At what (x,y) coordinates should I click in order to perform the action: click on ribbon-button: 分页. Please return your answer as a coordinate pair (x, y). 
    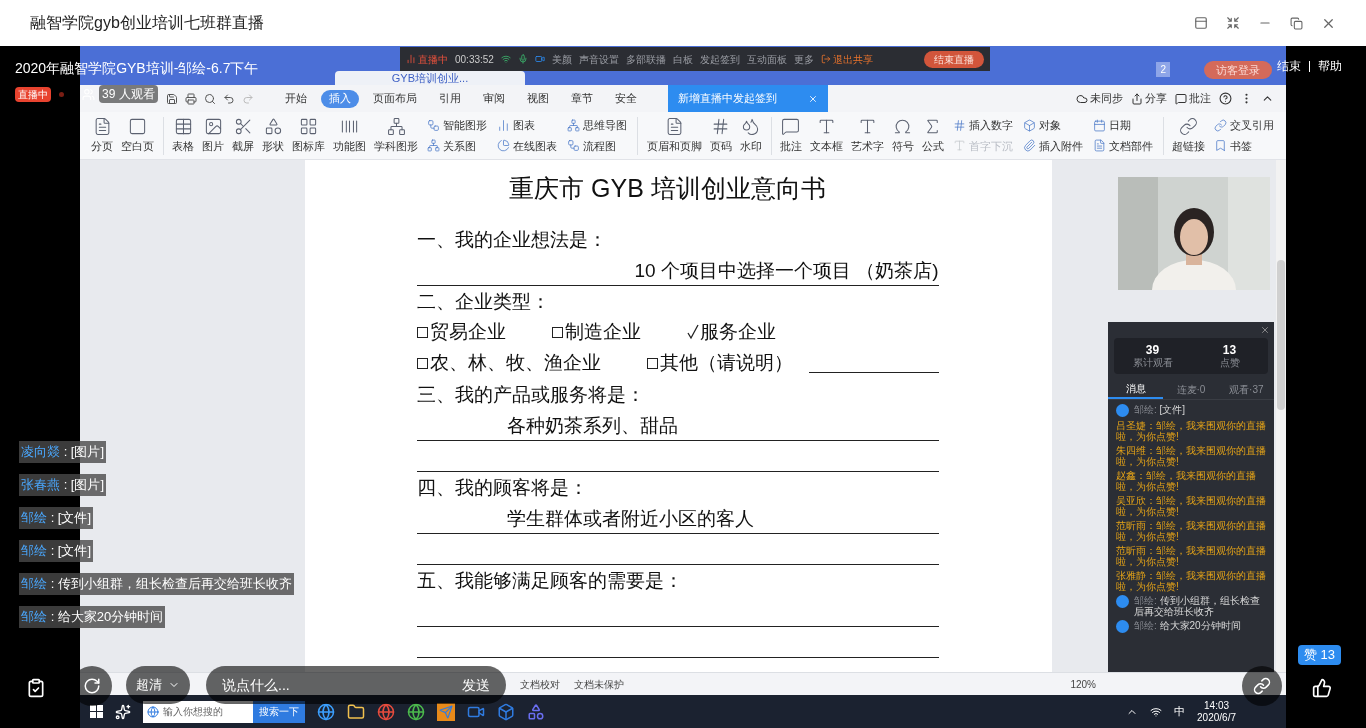
    Looking at the image, I should click on (102, 135).